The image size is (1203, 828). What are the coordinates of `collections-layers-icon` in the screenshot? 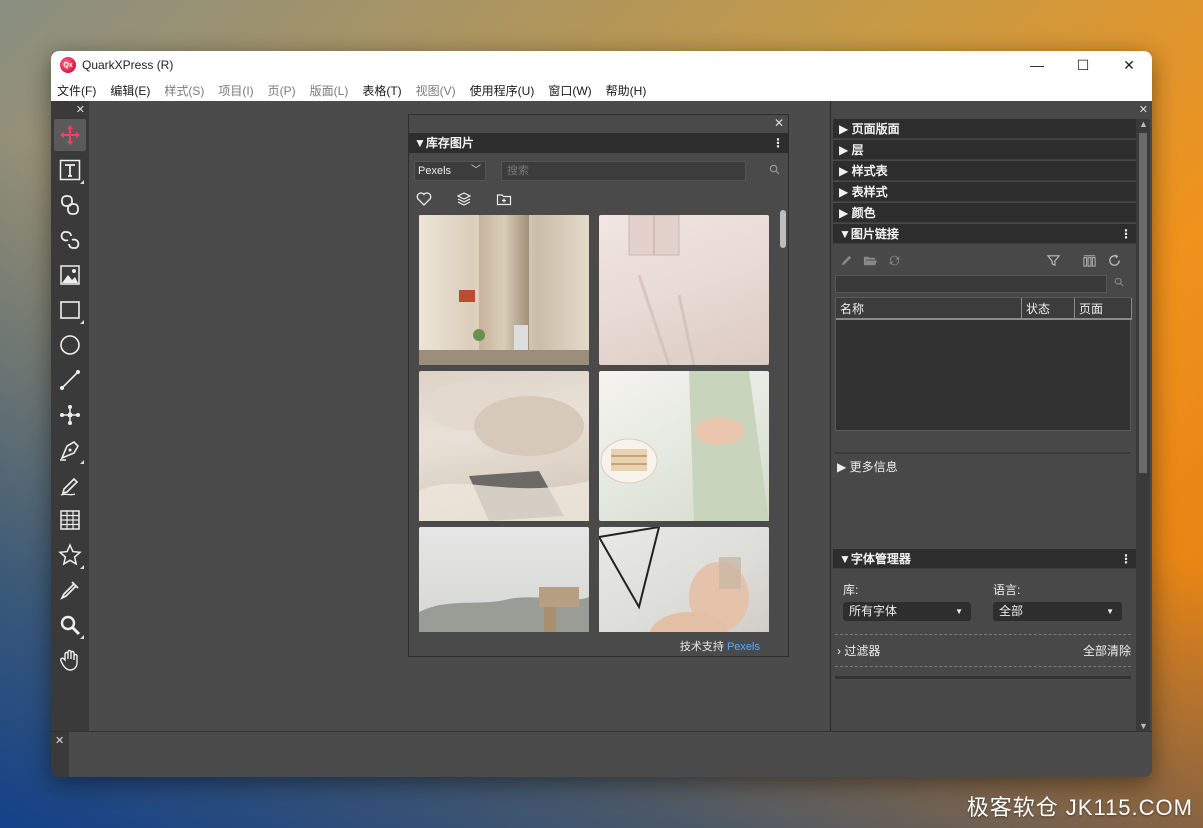 It's located at (464, 199).